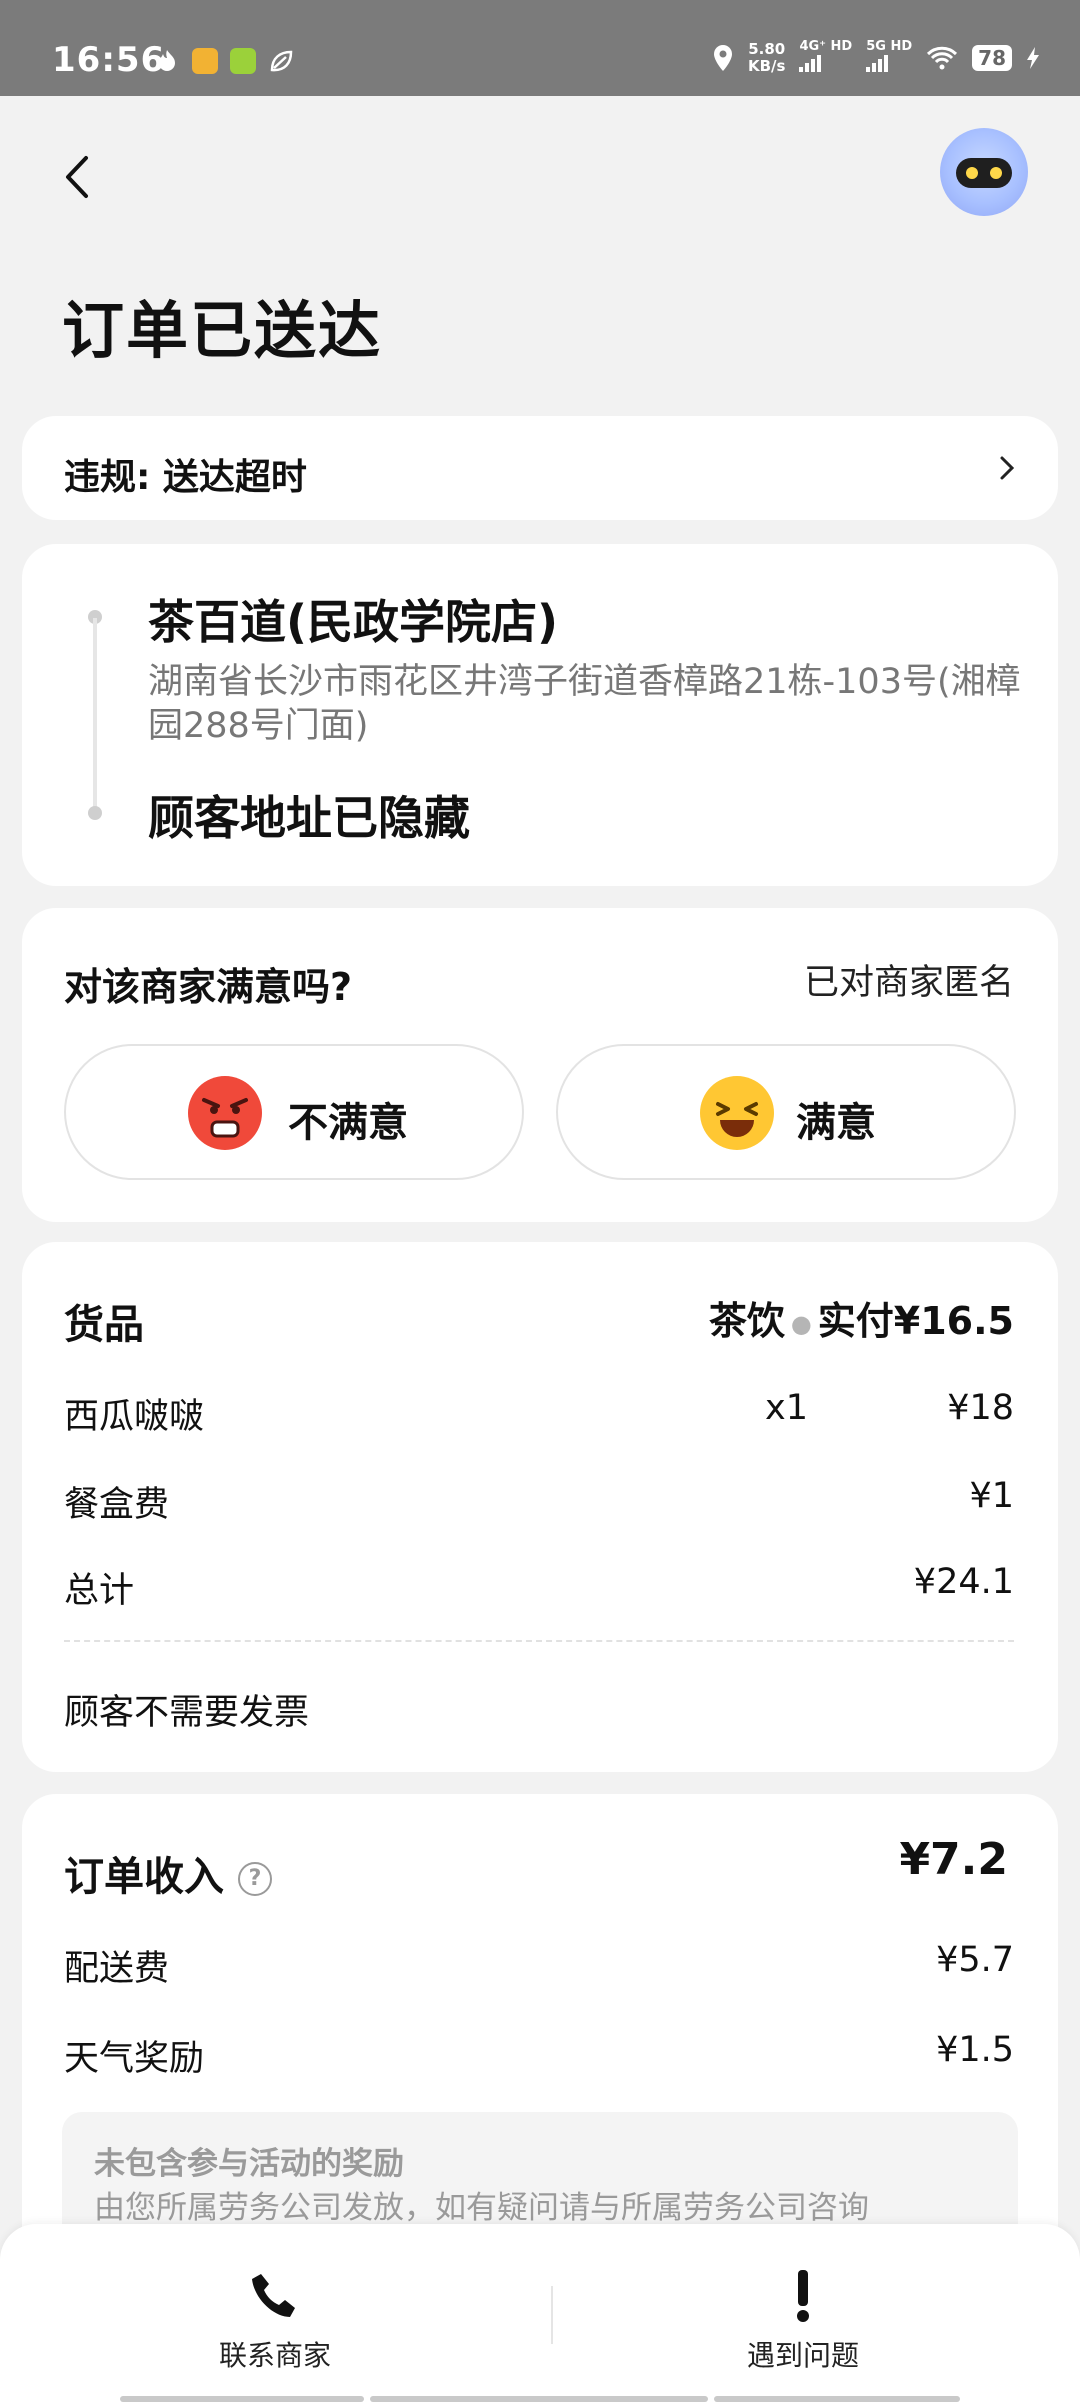 Image resolution: width=1080 pixels, height=2408 pixels. What do you see at coordinates (552, 2315) in the screenshot?
I see `bar-divider` at bounding box center [552, 2315].